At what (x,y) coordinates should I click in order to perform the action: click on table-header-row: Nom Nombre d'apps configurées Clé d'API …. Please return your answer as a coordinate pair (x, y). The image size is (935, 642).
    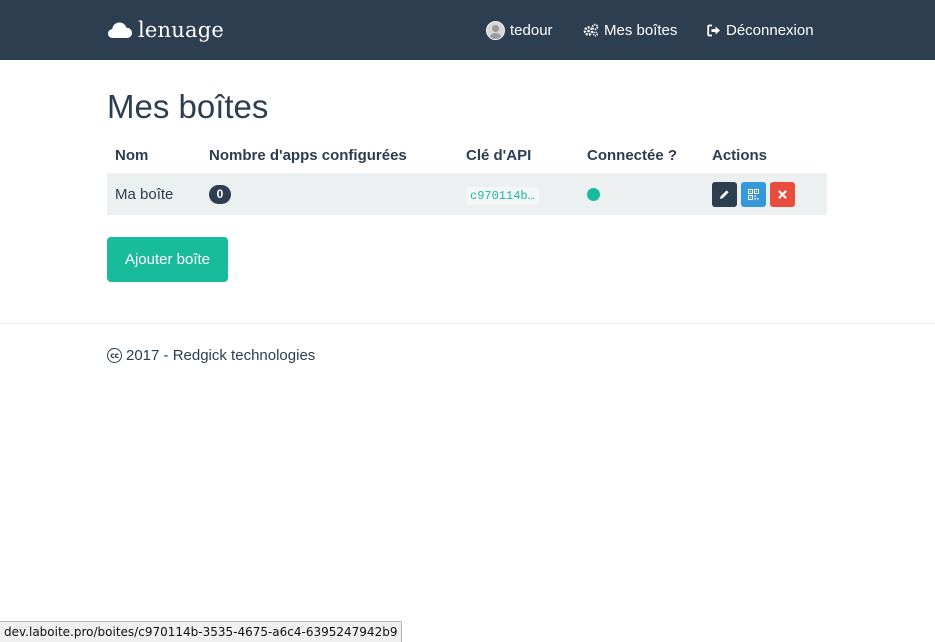
    Looking at the image, I should click on (467, 155).